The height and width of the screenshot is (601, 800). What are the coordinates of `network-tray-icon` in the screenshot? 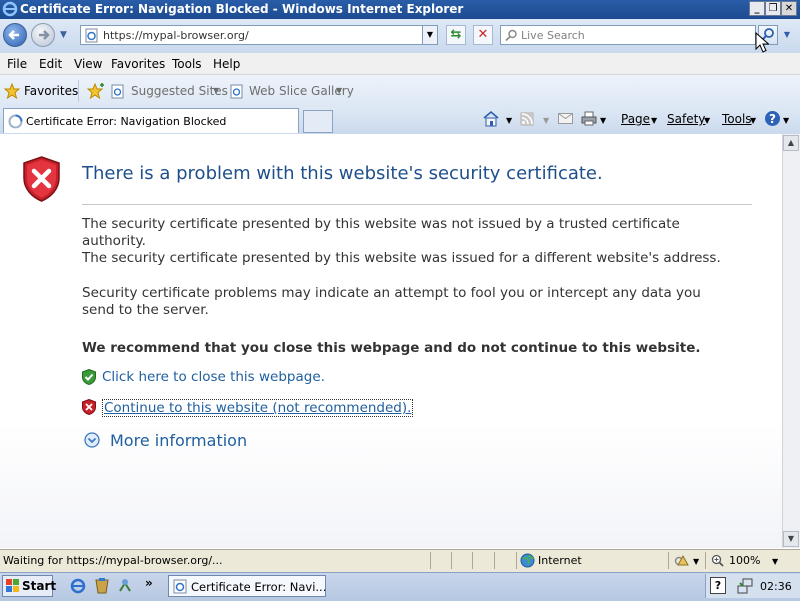 It's located at (745, 585).